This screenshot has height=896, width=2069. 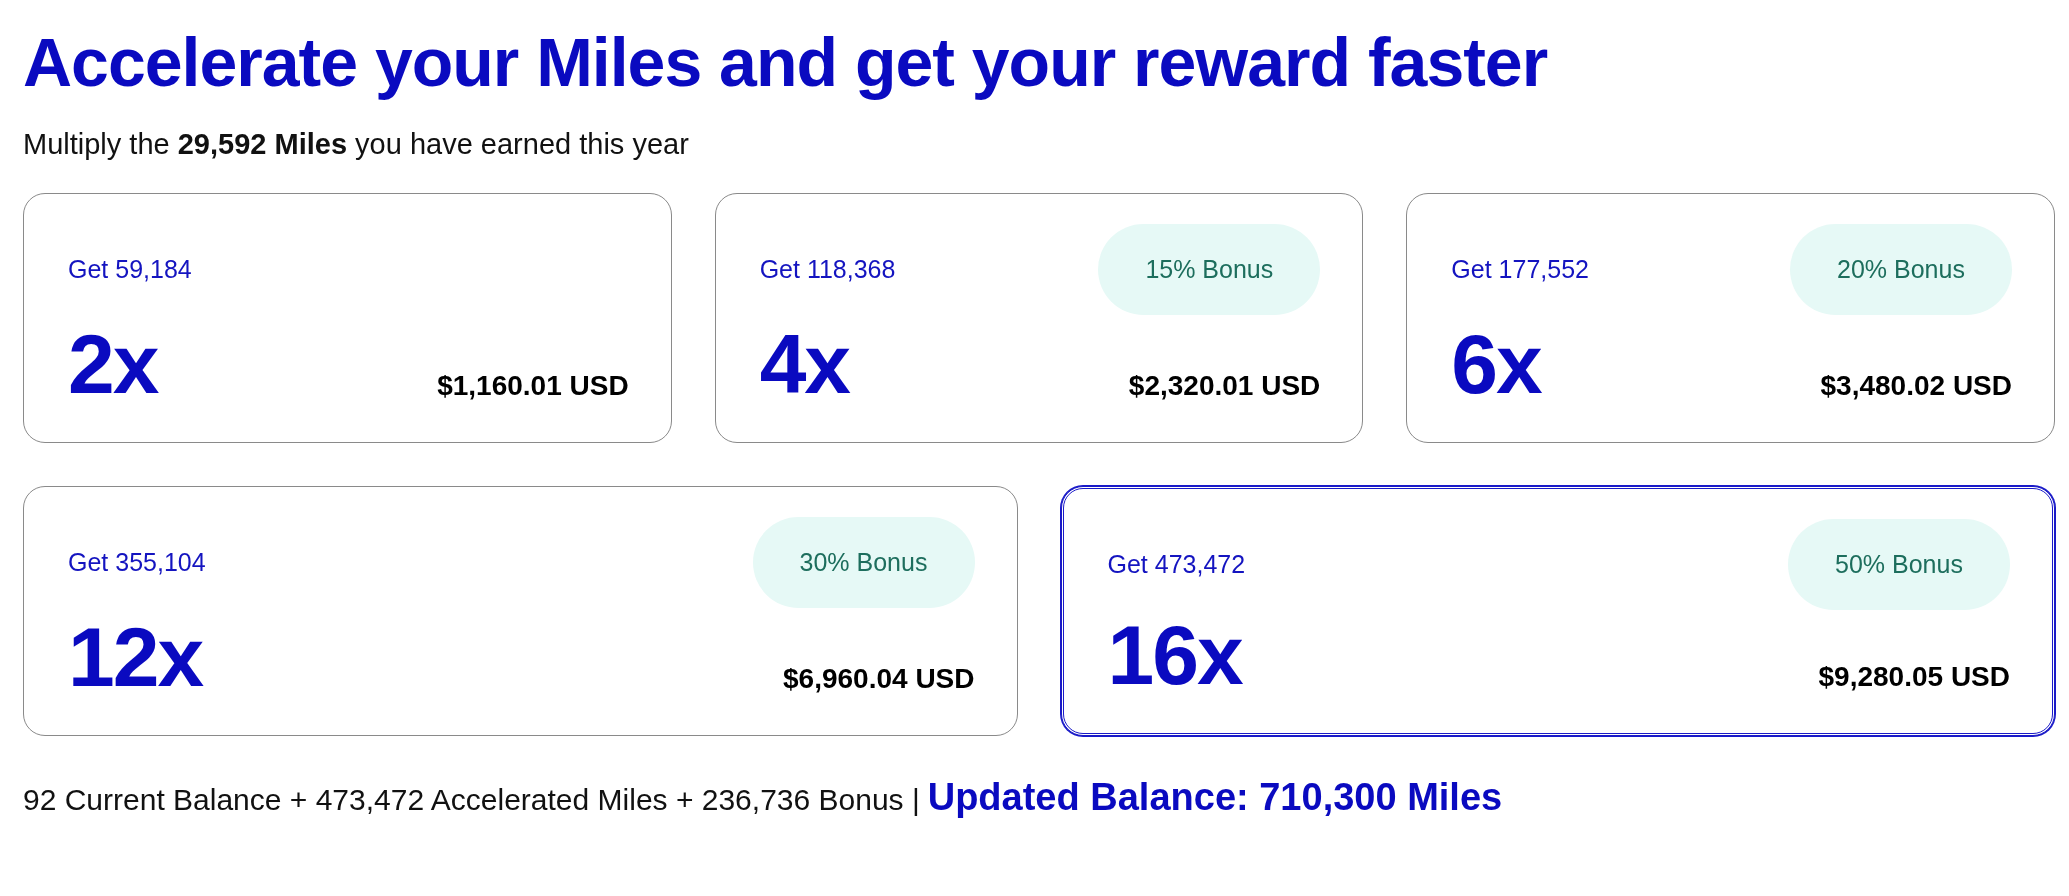 What do you see at coordinates (804, 364) in the screenshot?
I see `multiplier-value: 4x` at bounding box center [804, 364].